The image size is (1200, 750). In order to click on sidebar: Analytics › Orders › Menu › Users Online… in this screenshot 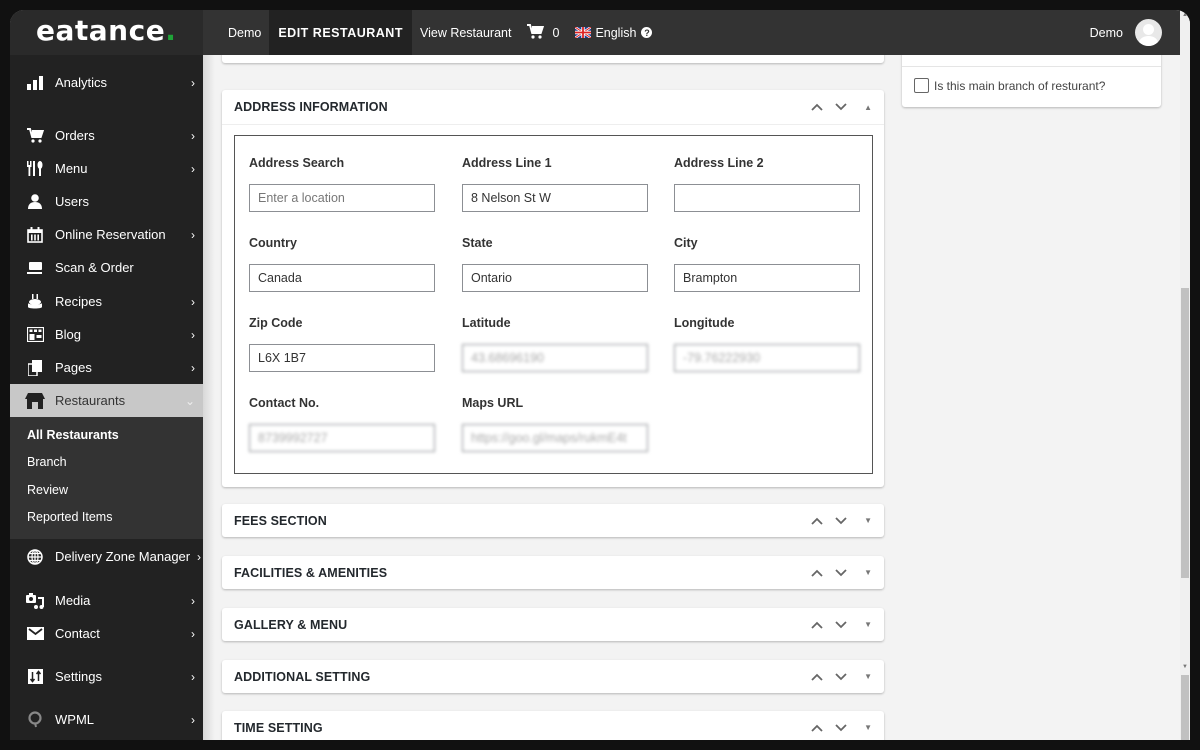, I will do `click(106, 397)`.